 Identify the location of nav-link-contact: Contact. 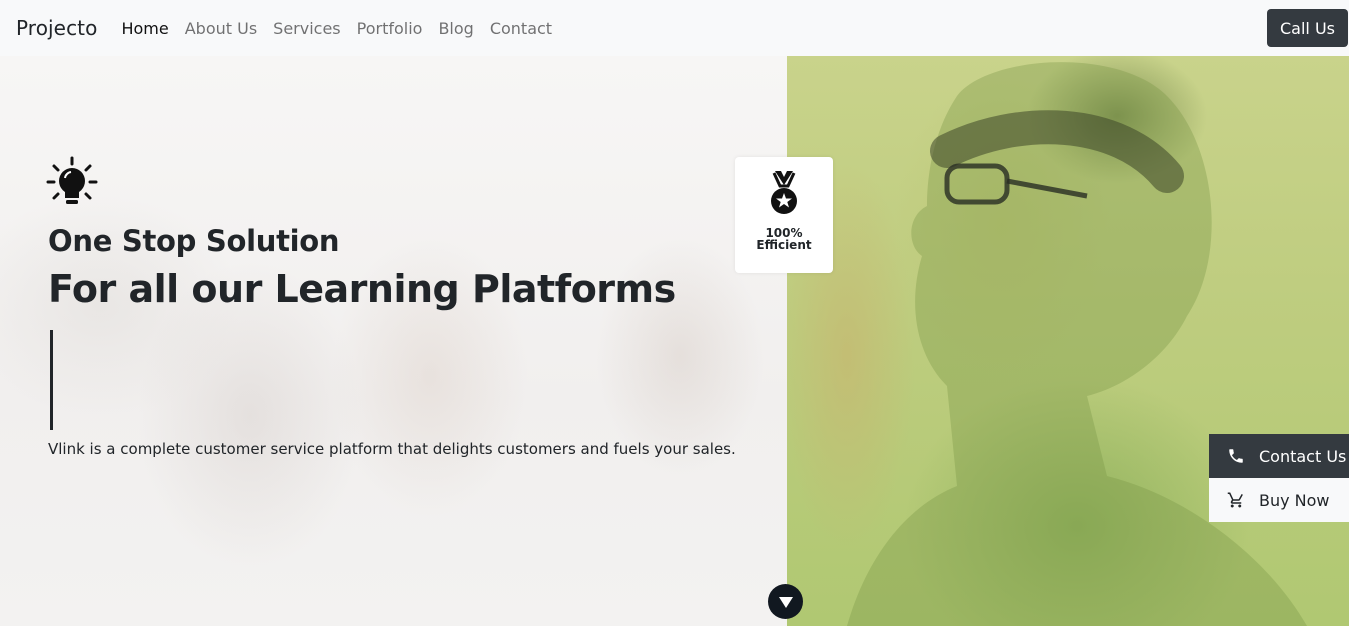
(521, 28).